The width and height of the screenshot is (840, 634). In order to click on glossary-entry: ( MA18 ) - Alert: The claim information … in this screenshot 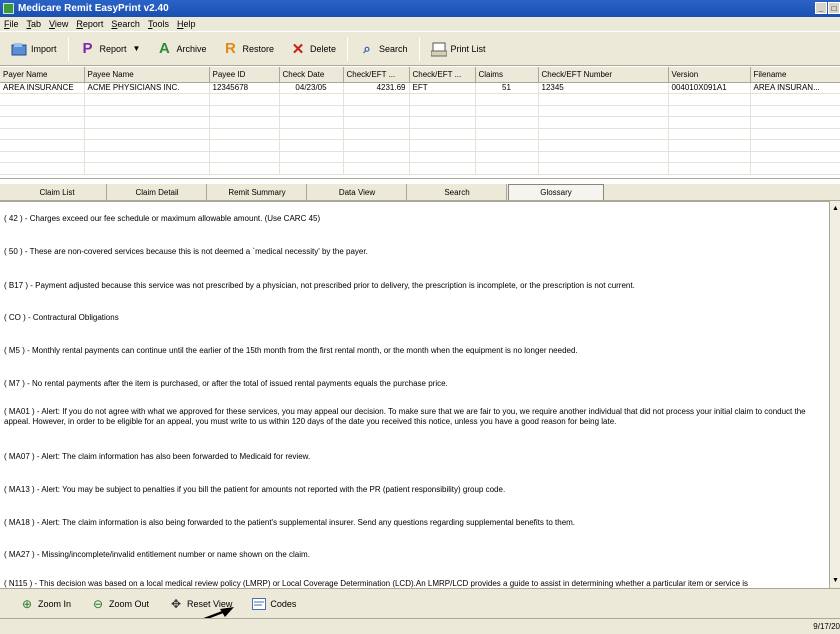, I will do `click(290, 522)`.